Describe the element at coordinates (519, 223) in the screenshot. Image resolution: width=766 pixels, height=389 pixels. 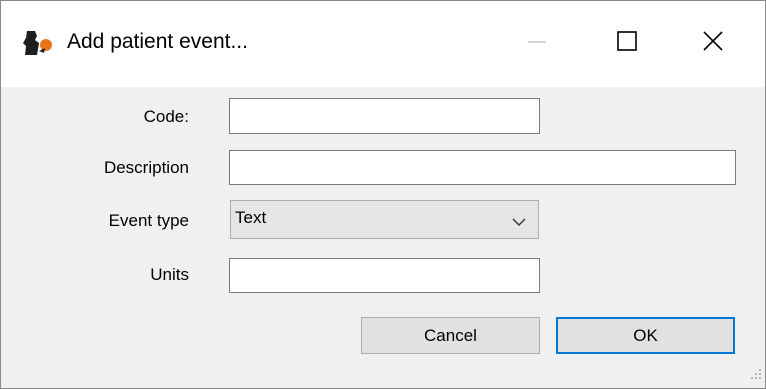
I see `chevron-down-icon` at that location.